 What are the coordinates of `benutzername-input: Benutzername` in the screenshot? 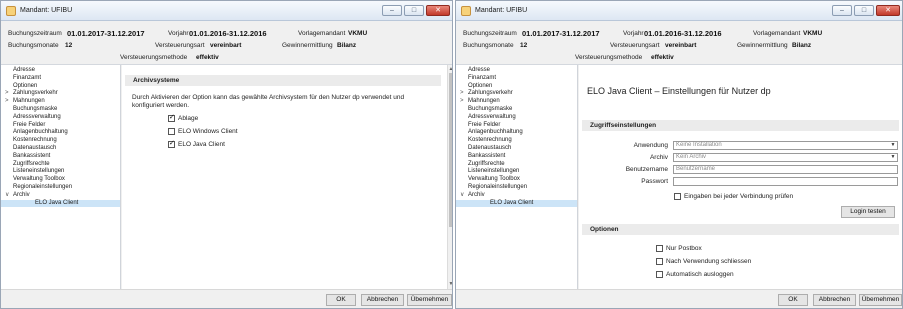 It's located at (785, 169).